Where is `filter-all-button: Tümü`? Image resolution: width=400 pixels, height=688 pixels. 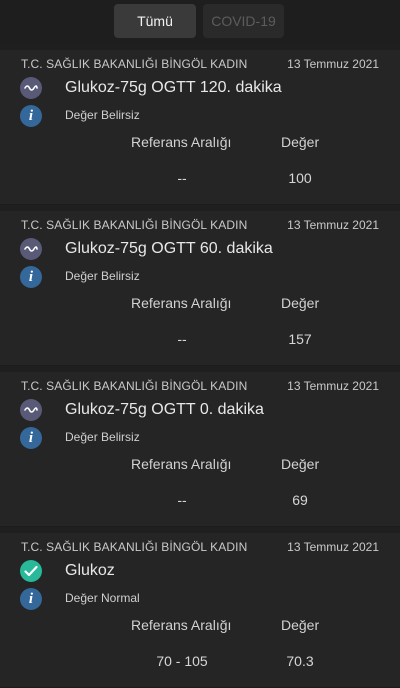
filter-all-button: Tümü is located at coordinates (155, 21).